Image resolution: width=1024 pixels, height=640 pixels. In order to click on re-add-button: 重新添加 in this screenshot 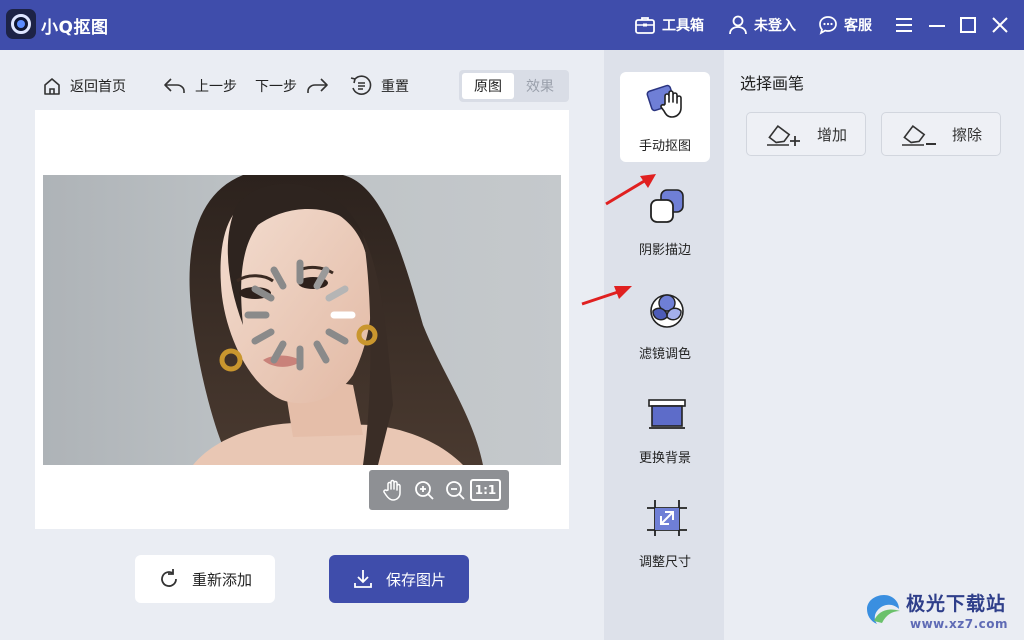, I will do `click(205, 579)`.